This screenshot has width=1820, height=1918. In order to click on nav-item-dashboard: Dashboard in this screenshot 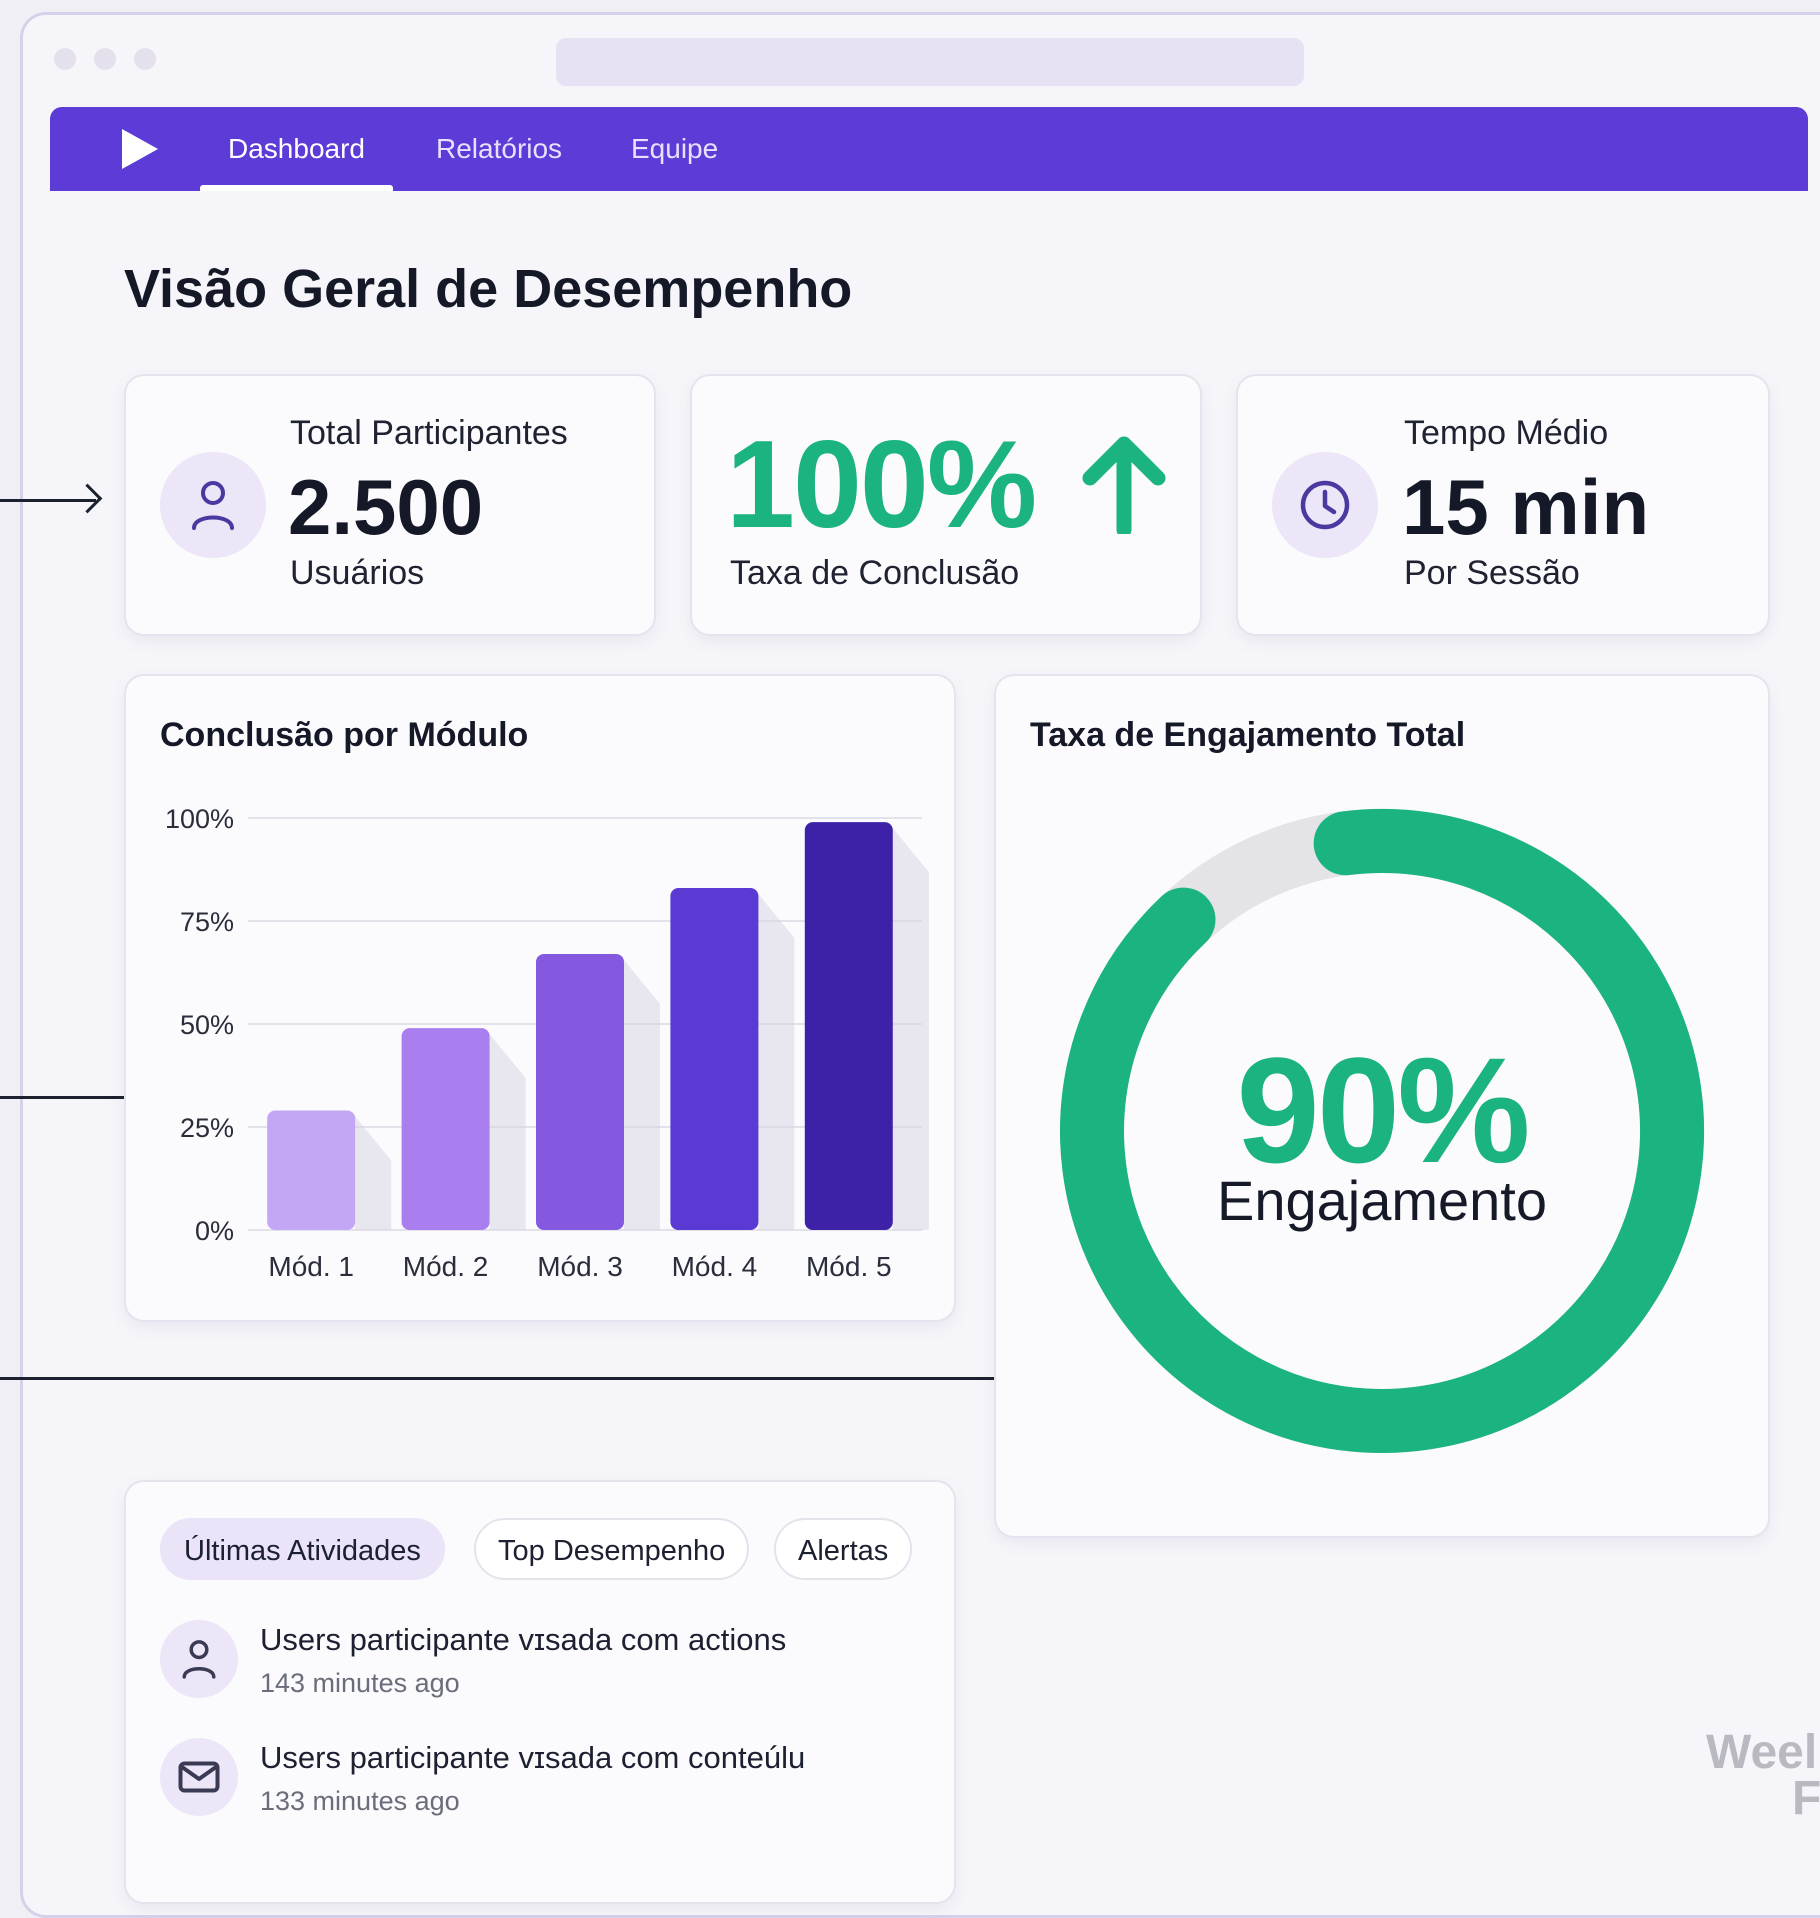, I will do `click(296, 149)`.